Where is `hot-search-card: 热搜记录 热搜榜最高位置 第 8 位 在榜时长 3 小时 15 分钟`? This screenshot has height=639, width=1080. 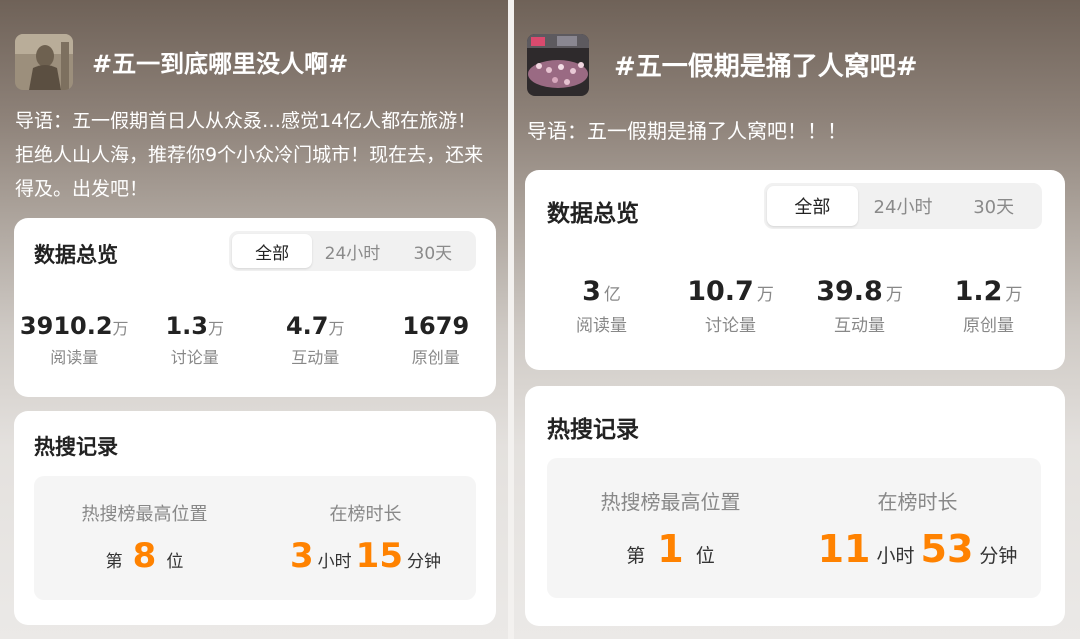 hot-search-card: 热搜记录 热搜榜最高位置 第 8 位 在榜时长 3 小时 15 分钟 is located at coordinates (255, 518).